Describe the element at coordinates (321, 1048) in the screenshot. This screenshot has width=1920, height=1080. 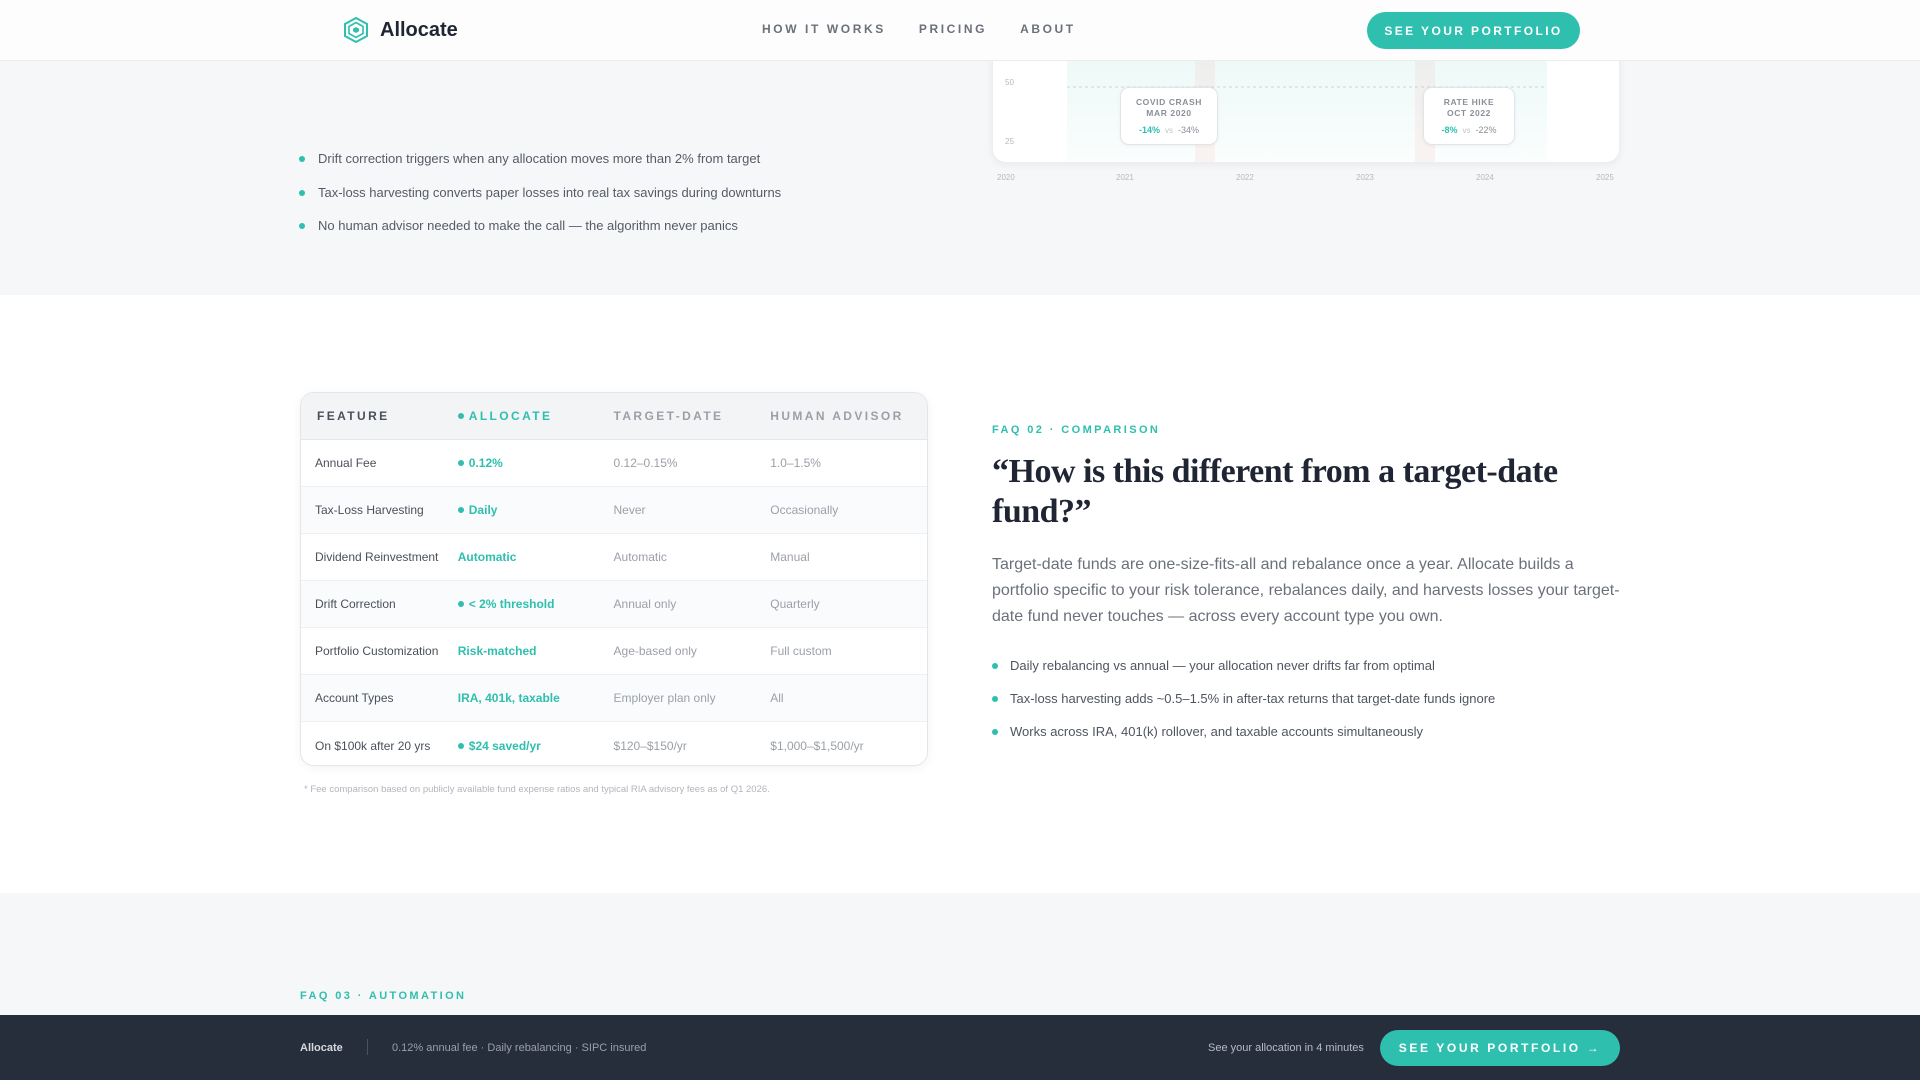
I see `bar-brand: Allocate` at that location.